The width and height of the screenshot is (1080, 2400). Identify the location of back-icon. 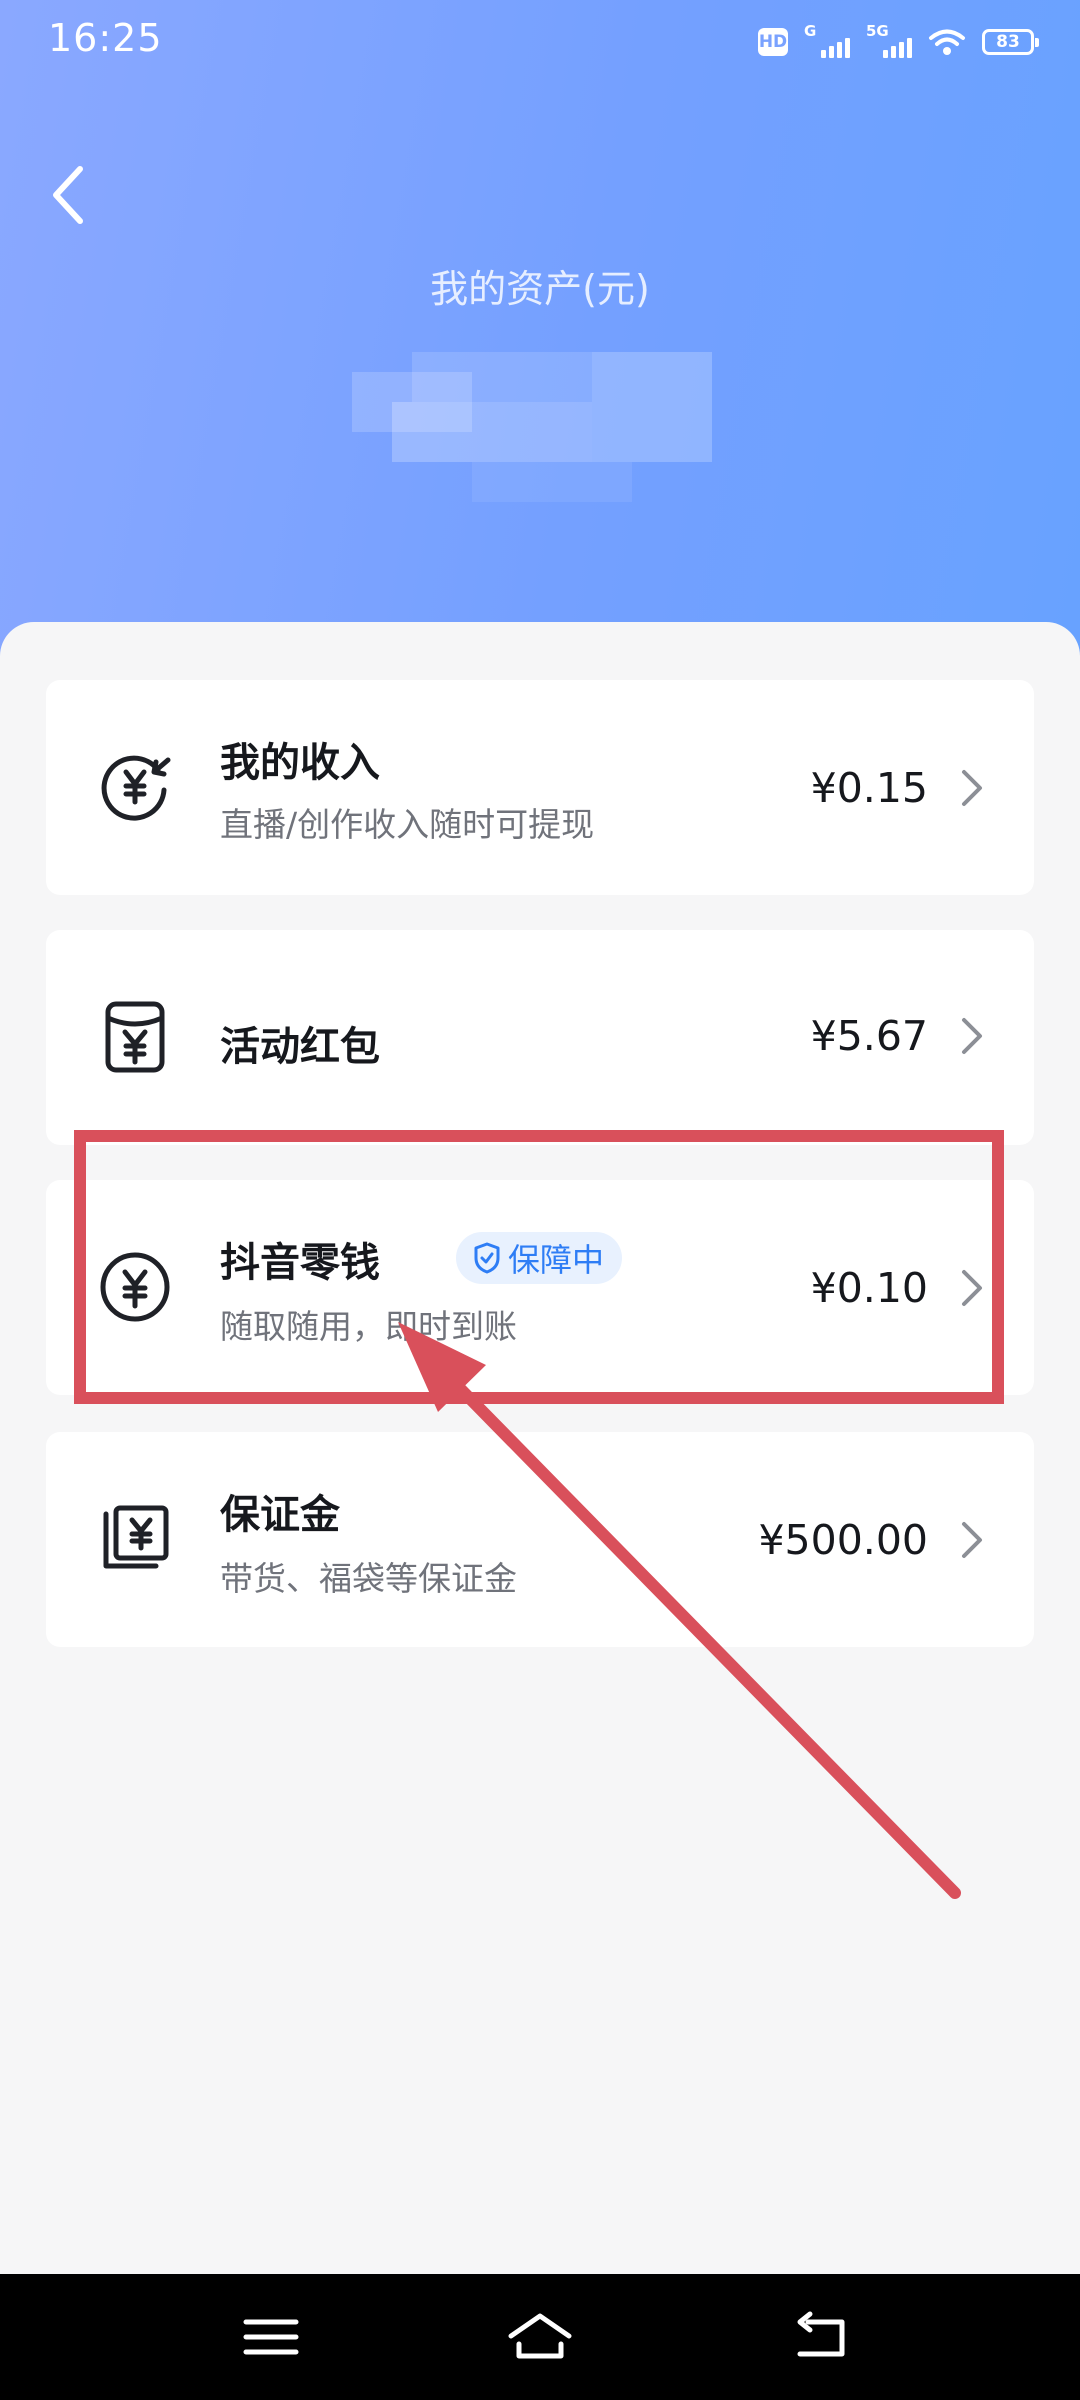
(821, 2337).